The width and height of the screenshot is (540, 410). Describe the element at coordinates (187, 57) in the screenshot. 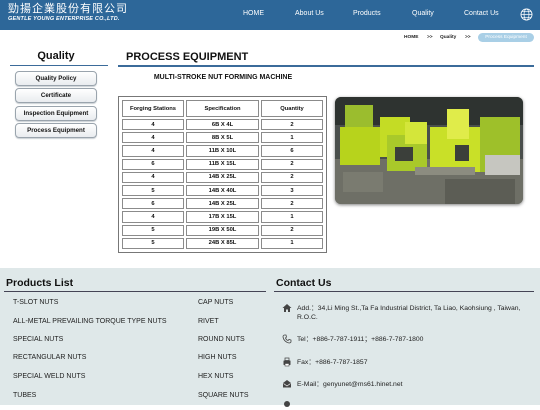

I see `page-title: PROCESS EQUIPMENT` at that location.